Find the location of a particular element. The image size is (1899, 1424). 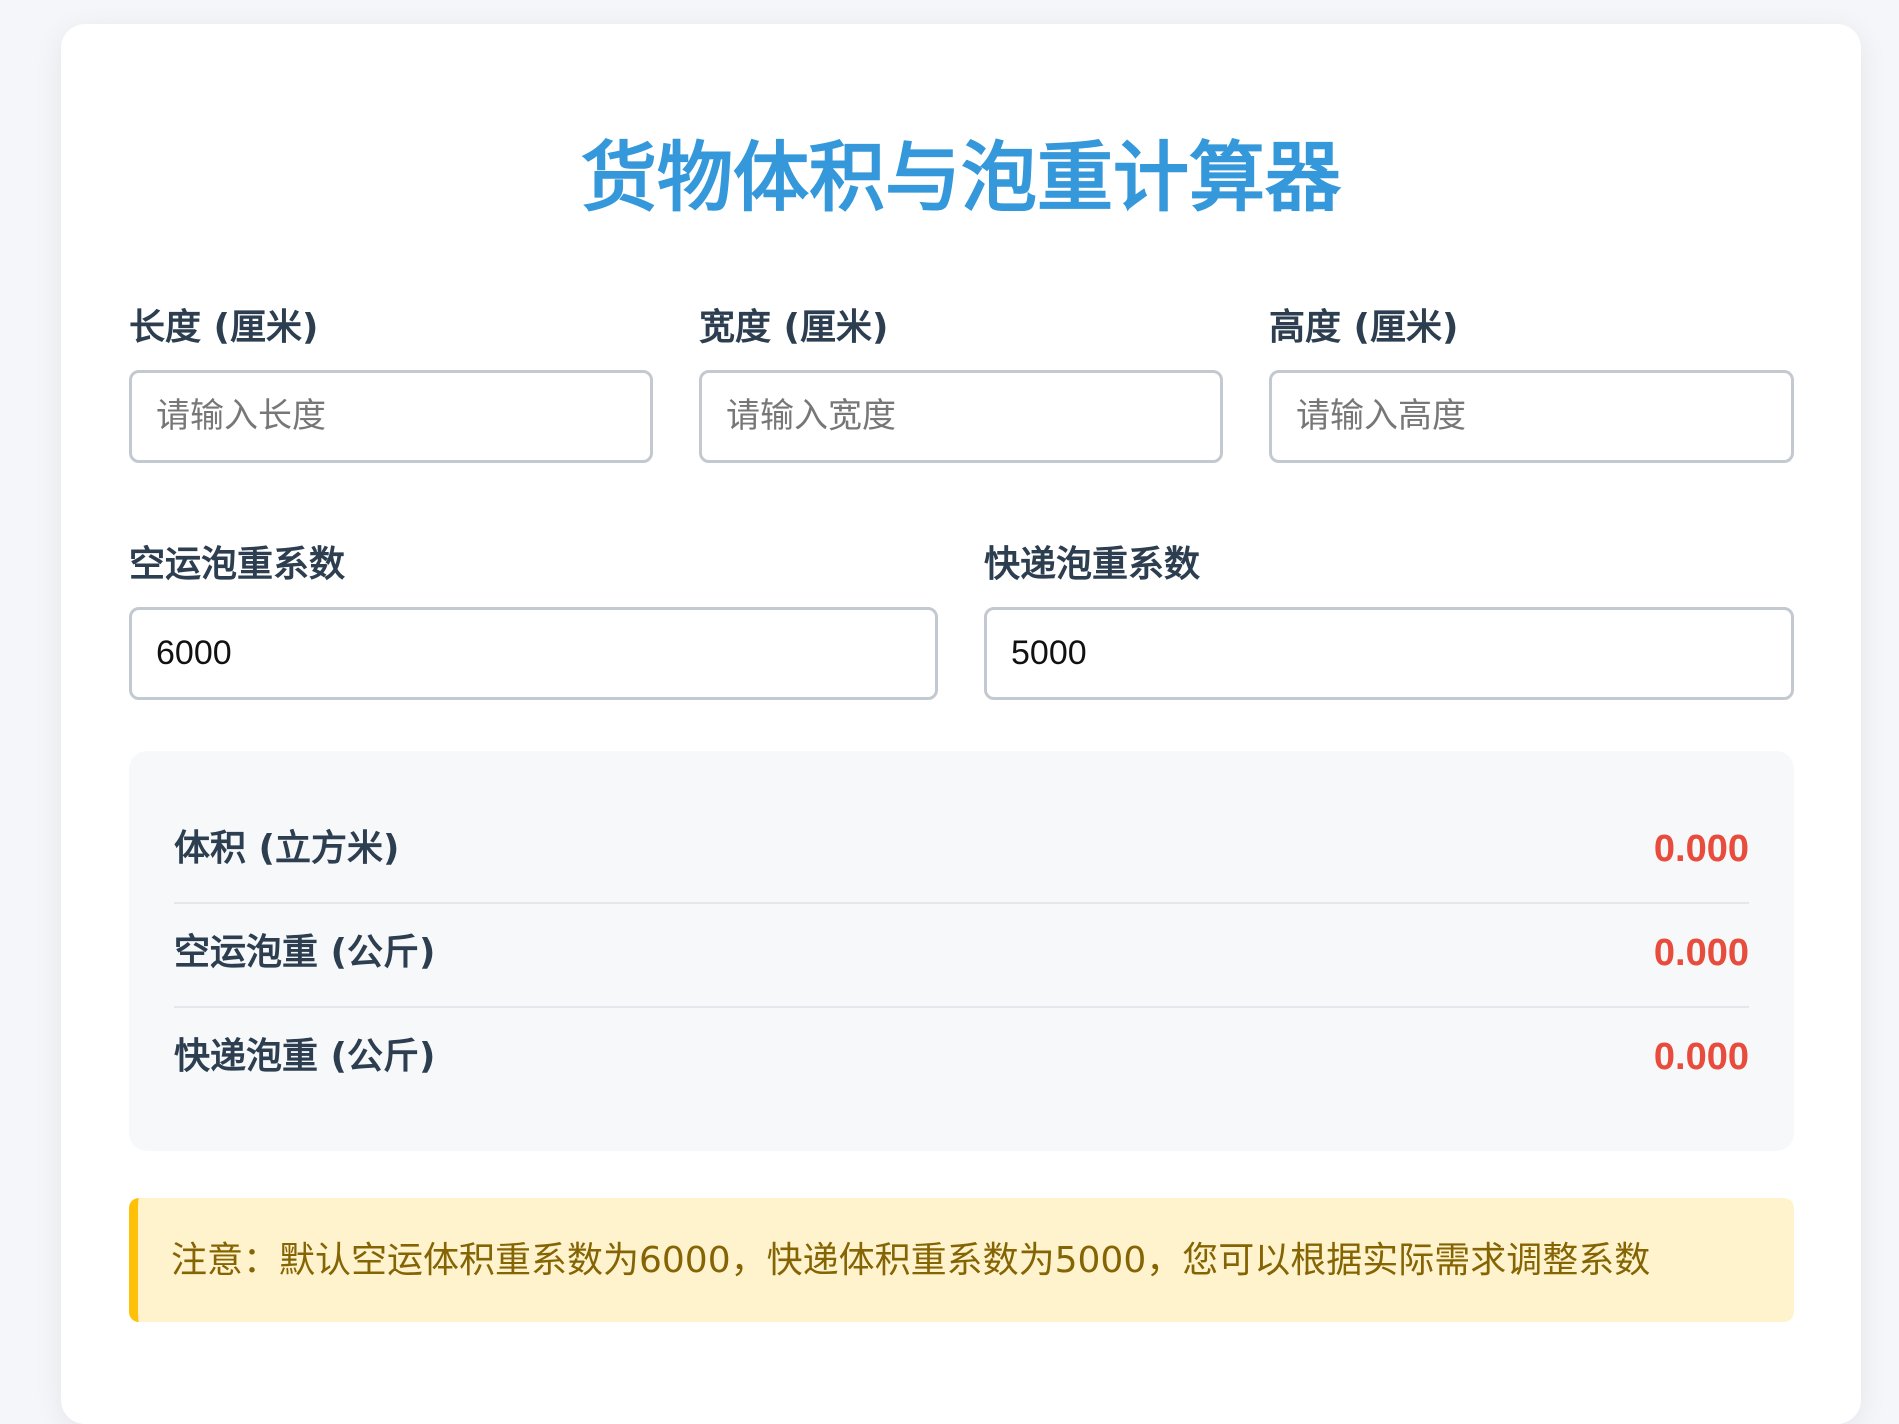

length-field: 长度 (厘米) is located at coordinates (391, 384).